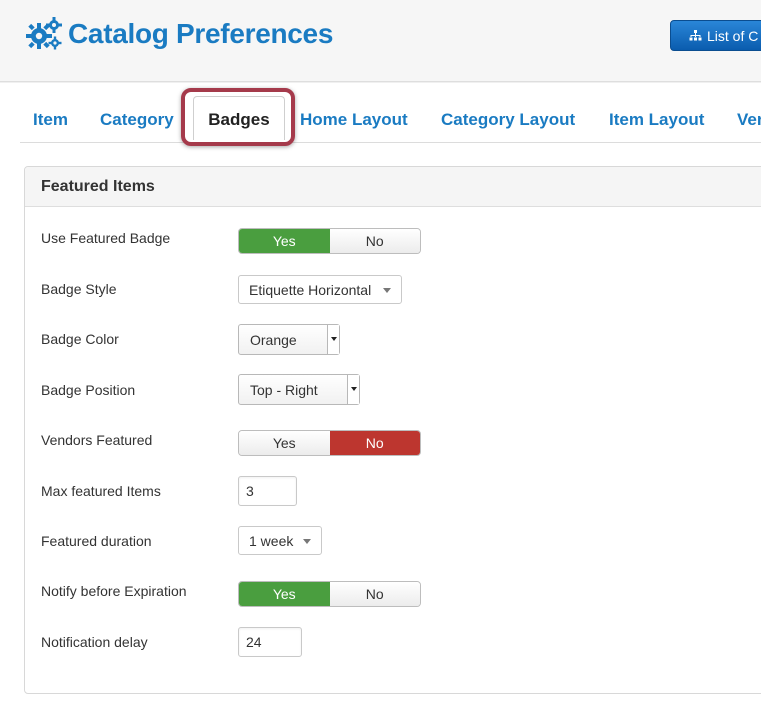 The height and width of the screenshot is (709, 761). I want to click on list-of-catalogs-button: List of C, so click(715, 35).